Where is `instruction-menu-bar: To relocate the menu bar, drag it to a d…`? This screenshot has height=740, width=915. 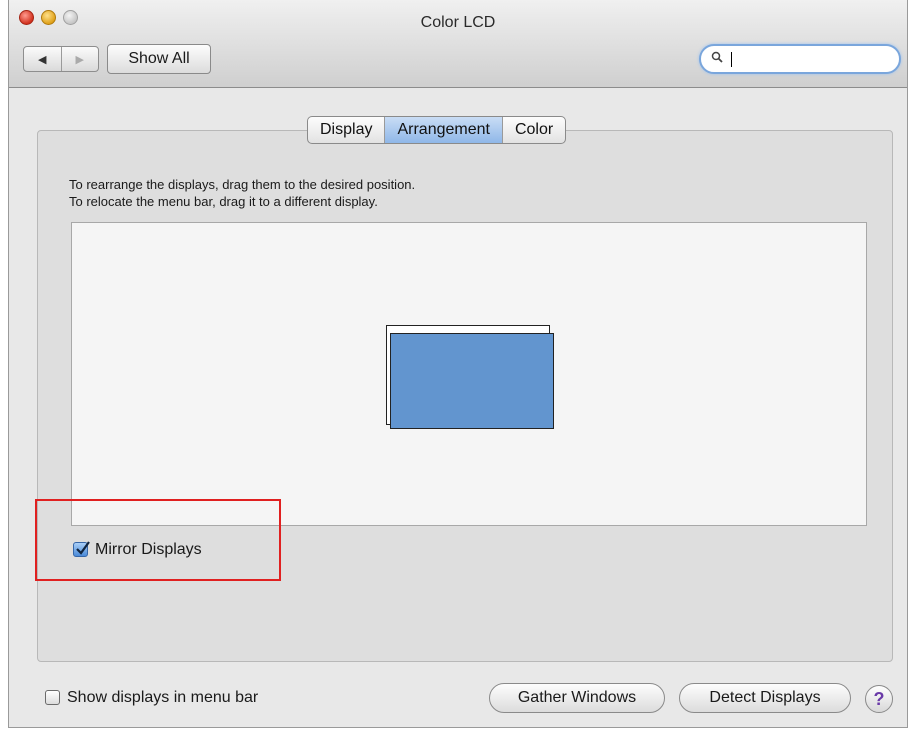
instruction-menu-bar: To relocate the menu bar, drag it to a d… is located at coordinates (223, 201).